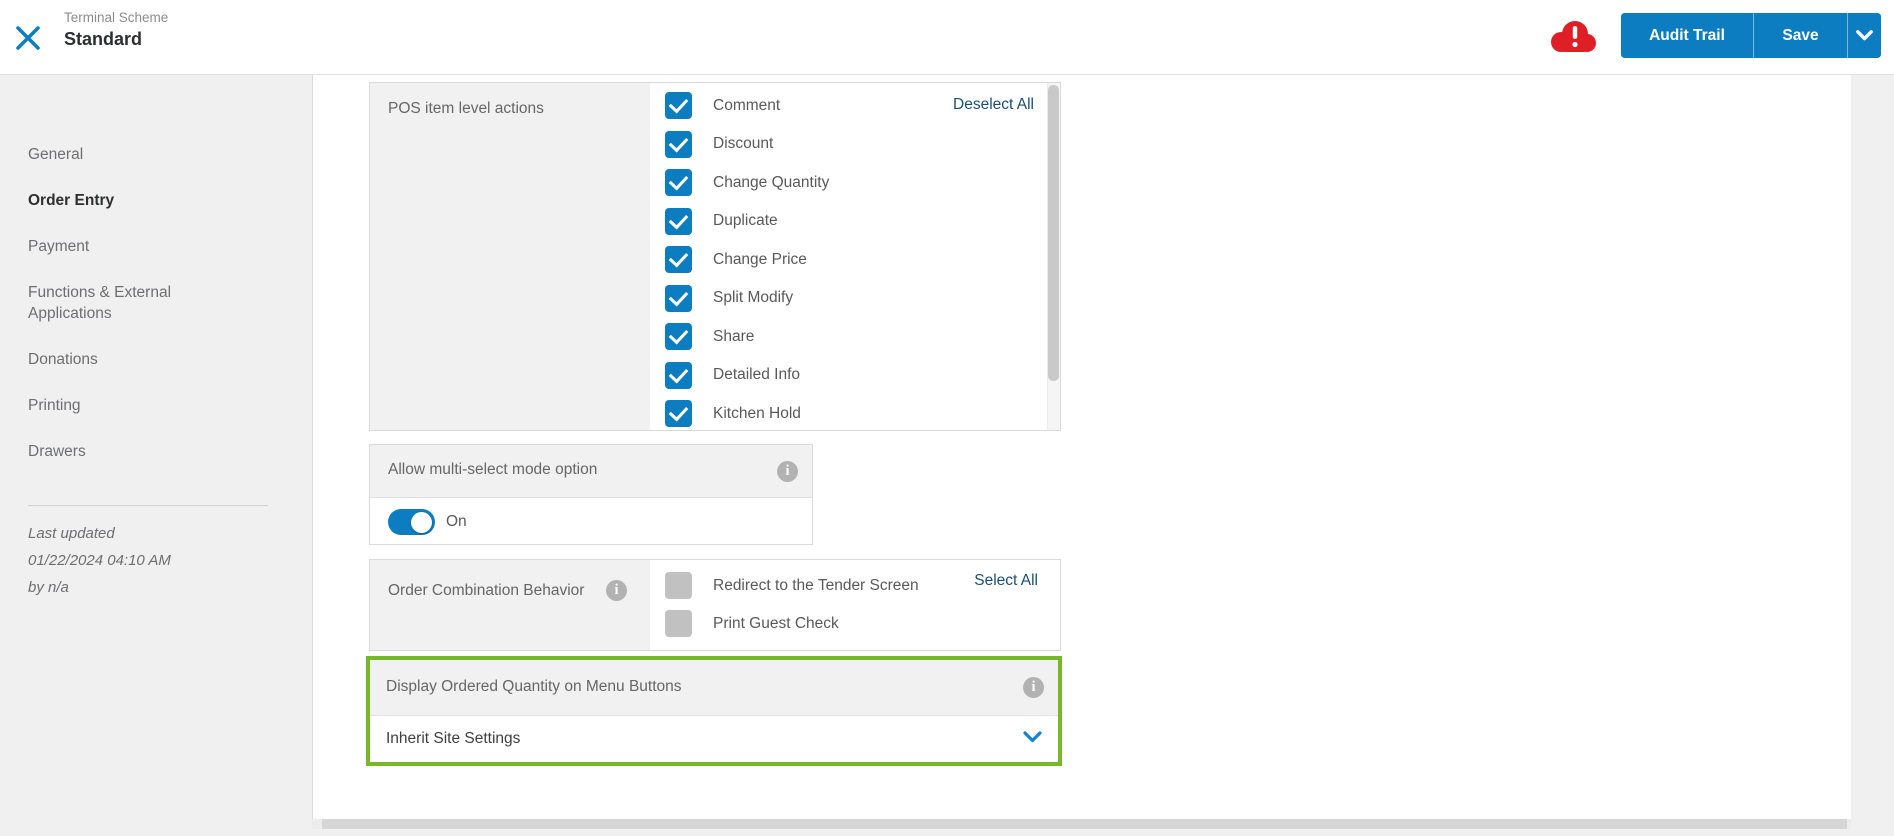  Describe the element at coordinates (411, 522) in the screenshot. I see `multi-select-toggle-on` at that location.